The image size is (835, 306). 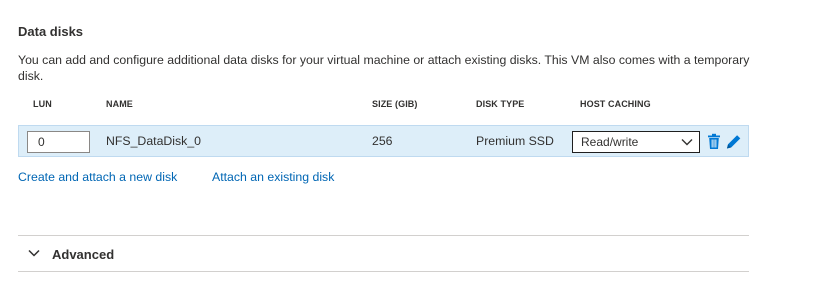 What do you see at coordinates (515, 141) in the screenshot?
I see `disk-type: Premium SSD` at bounding box center [515, 141].